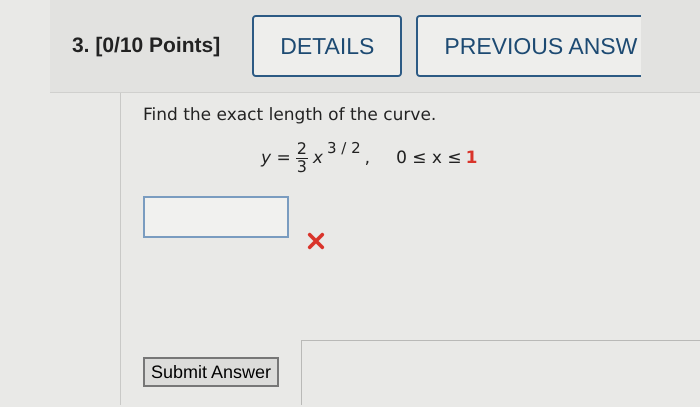 Image resolution: width=700 pixels, height=407 pixels. Describe the element at coordinates (327, 46) in the screenshot. I see `header-button: DETAILS` at that location.